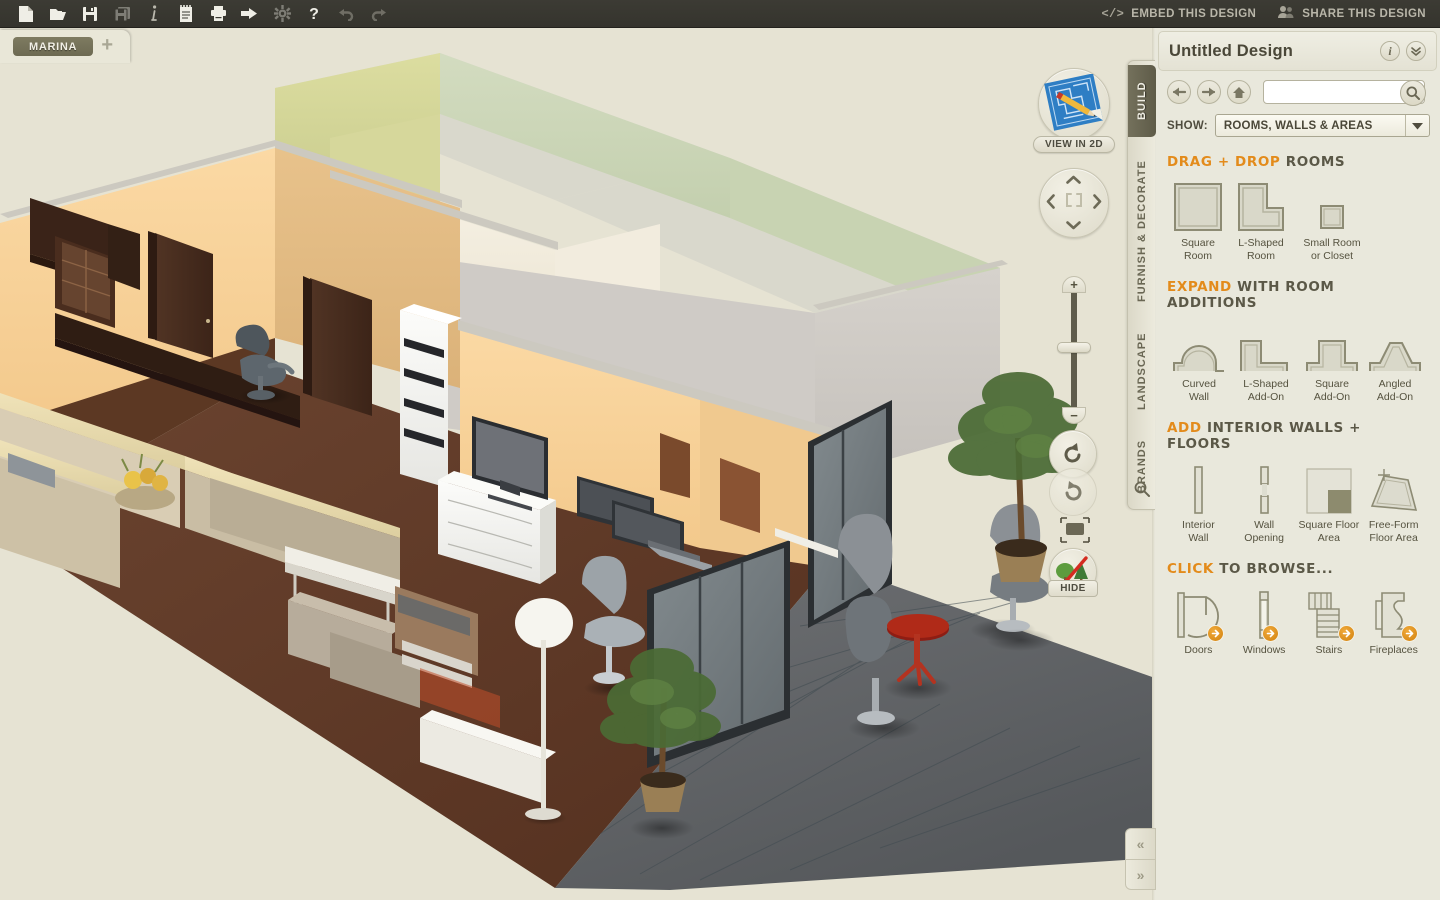  Describe the element at coordinates (1142, 489) in the screenshot. I see `panel-search-icon` at that location.